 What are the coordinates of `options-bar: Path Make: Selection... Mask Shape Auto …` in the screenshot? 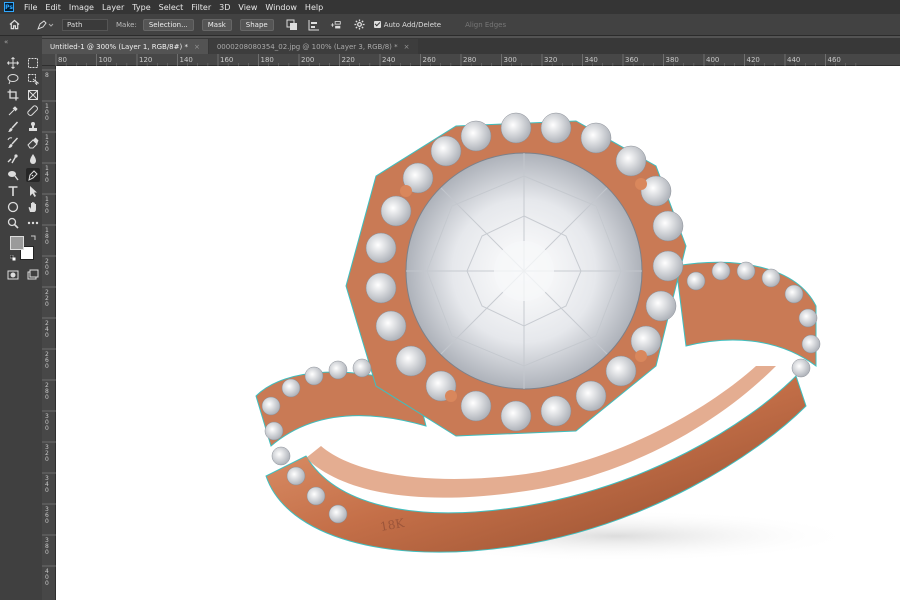 It's located at (450, 25).